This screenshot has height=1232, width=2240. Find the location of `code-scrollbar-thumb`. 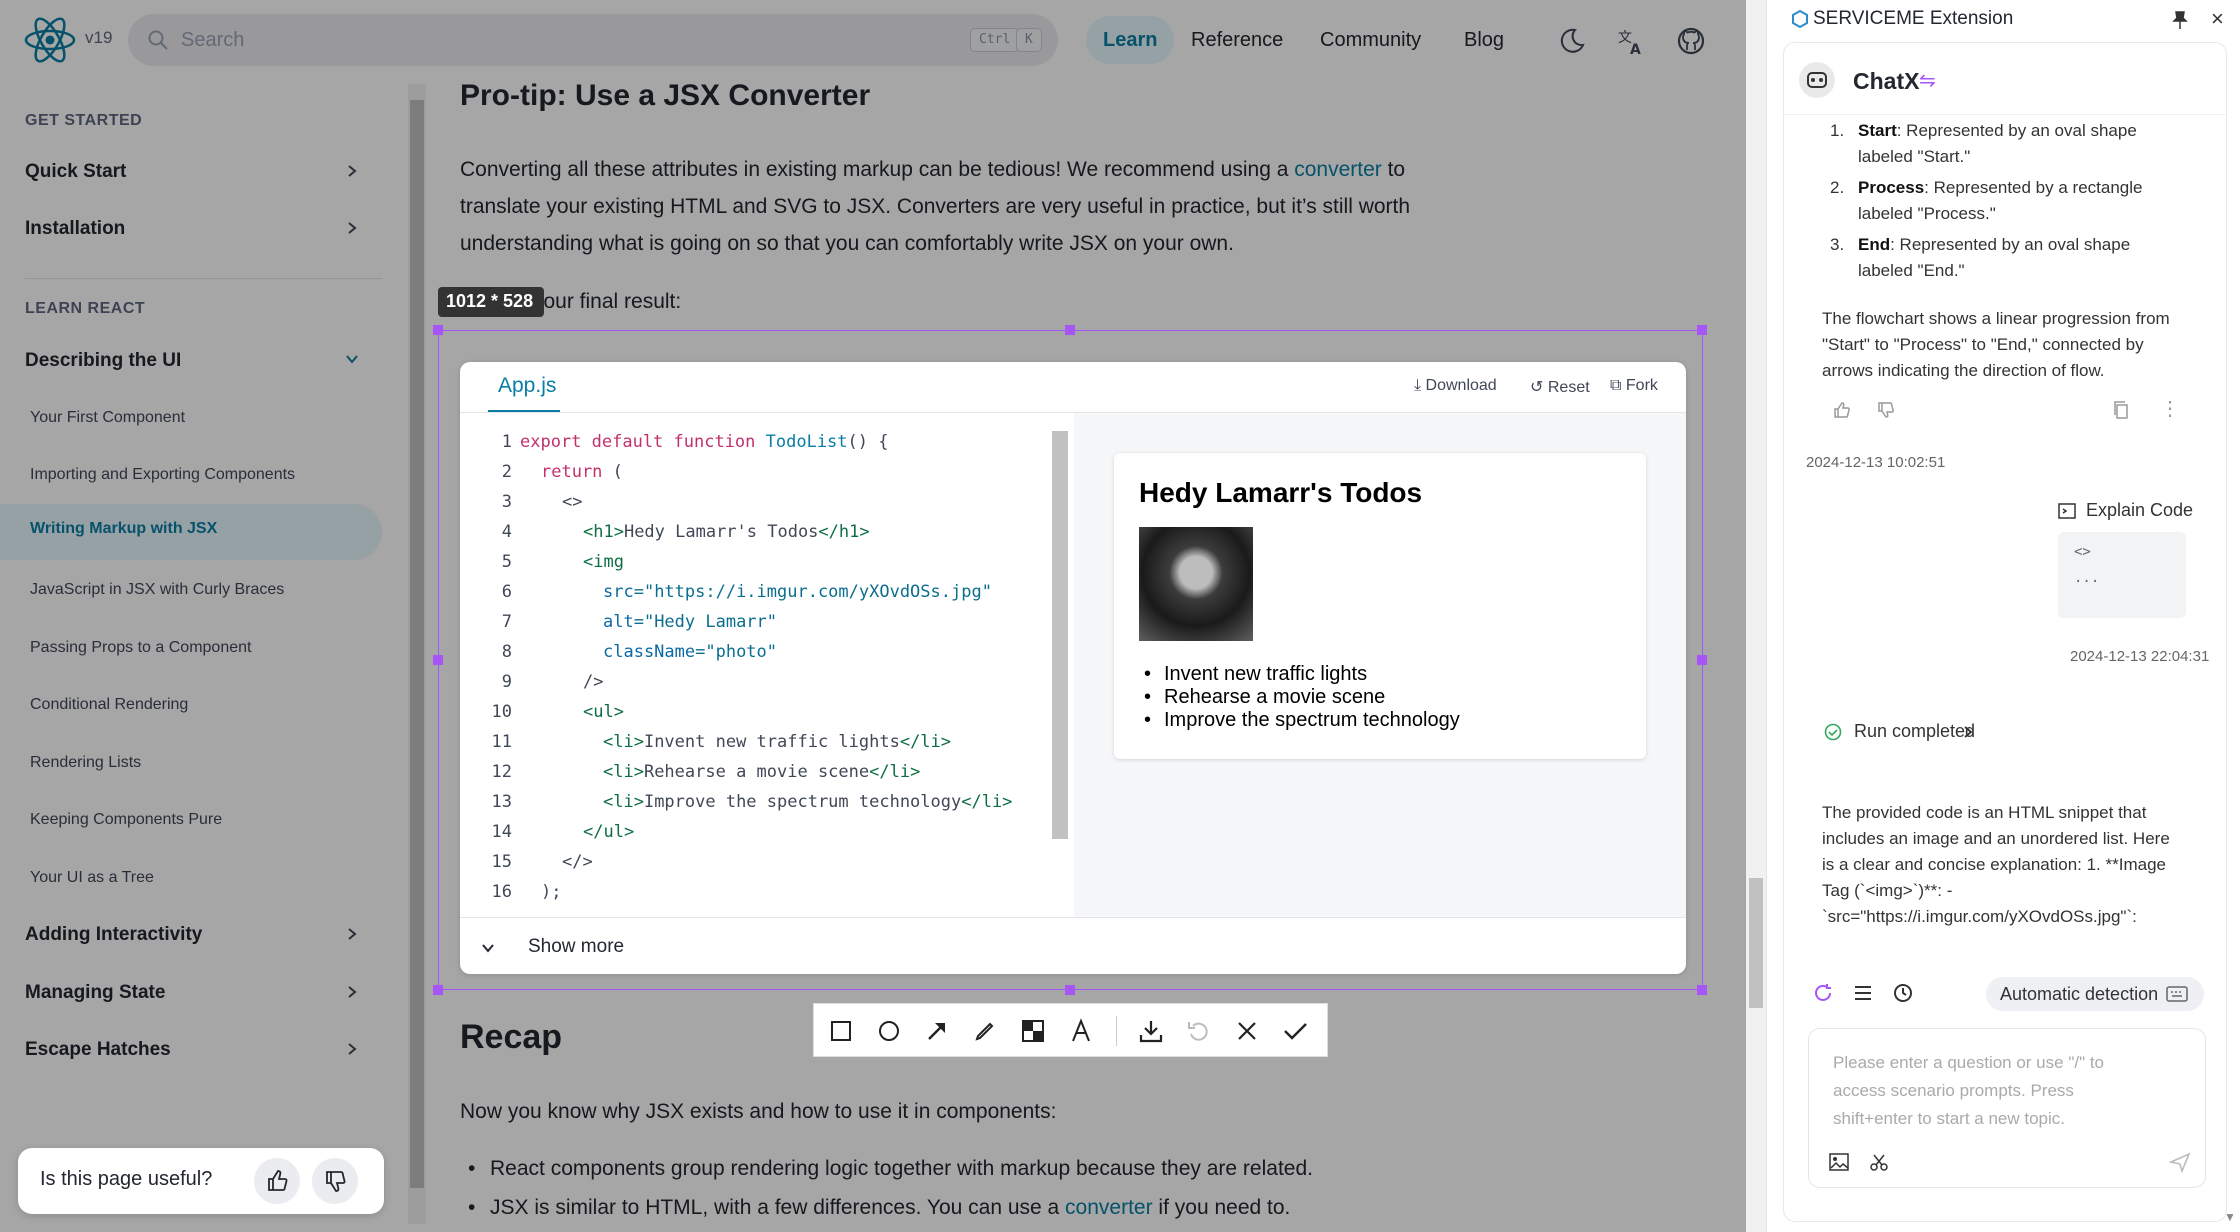

code-scrollbar-thumb is located at coordinates (1060, 635).